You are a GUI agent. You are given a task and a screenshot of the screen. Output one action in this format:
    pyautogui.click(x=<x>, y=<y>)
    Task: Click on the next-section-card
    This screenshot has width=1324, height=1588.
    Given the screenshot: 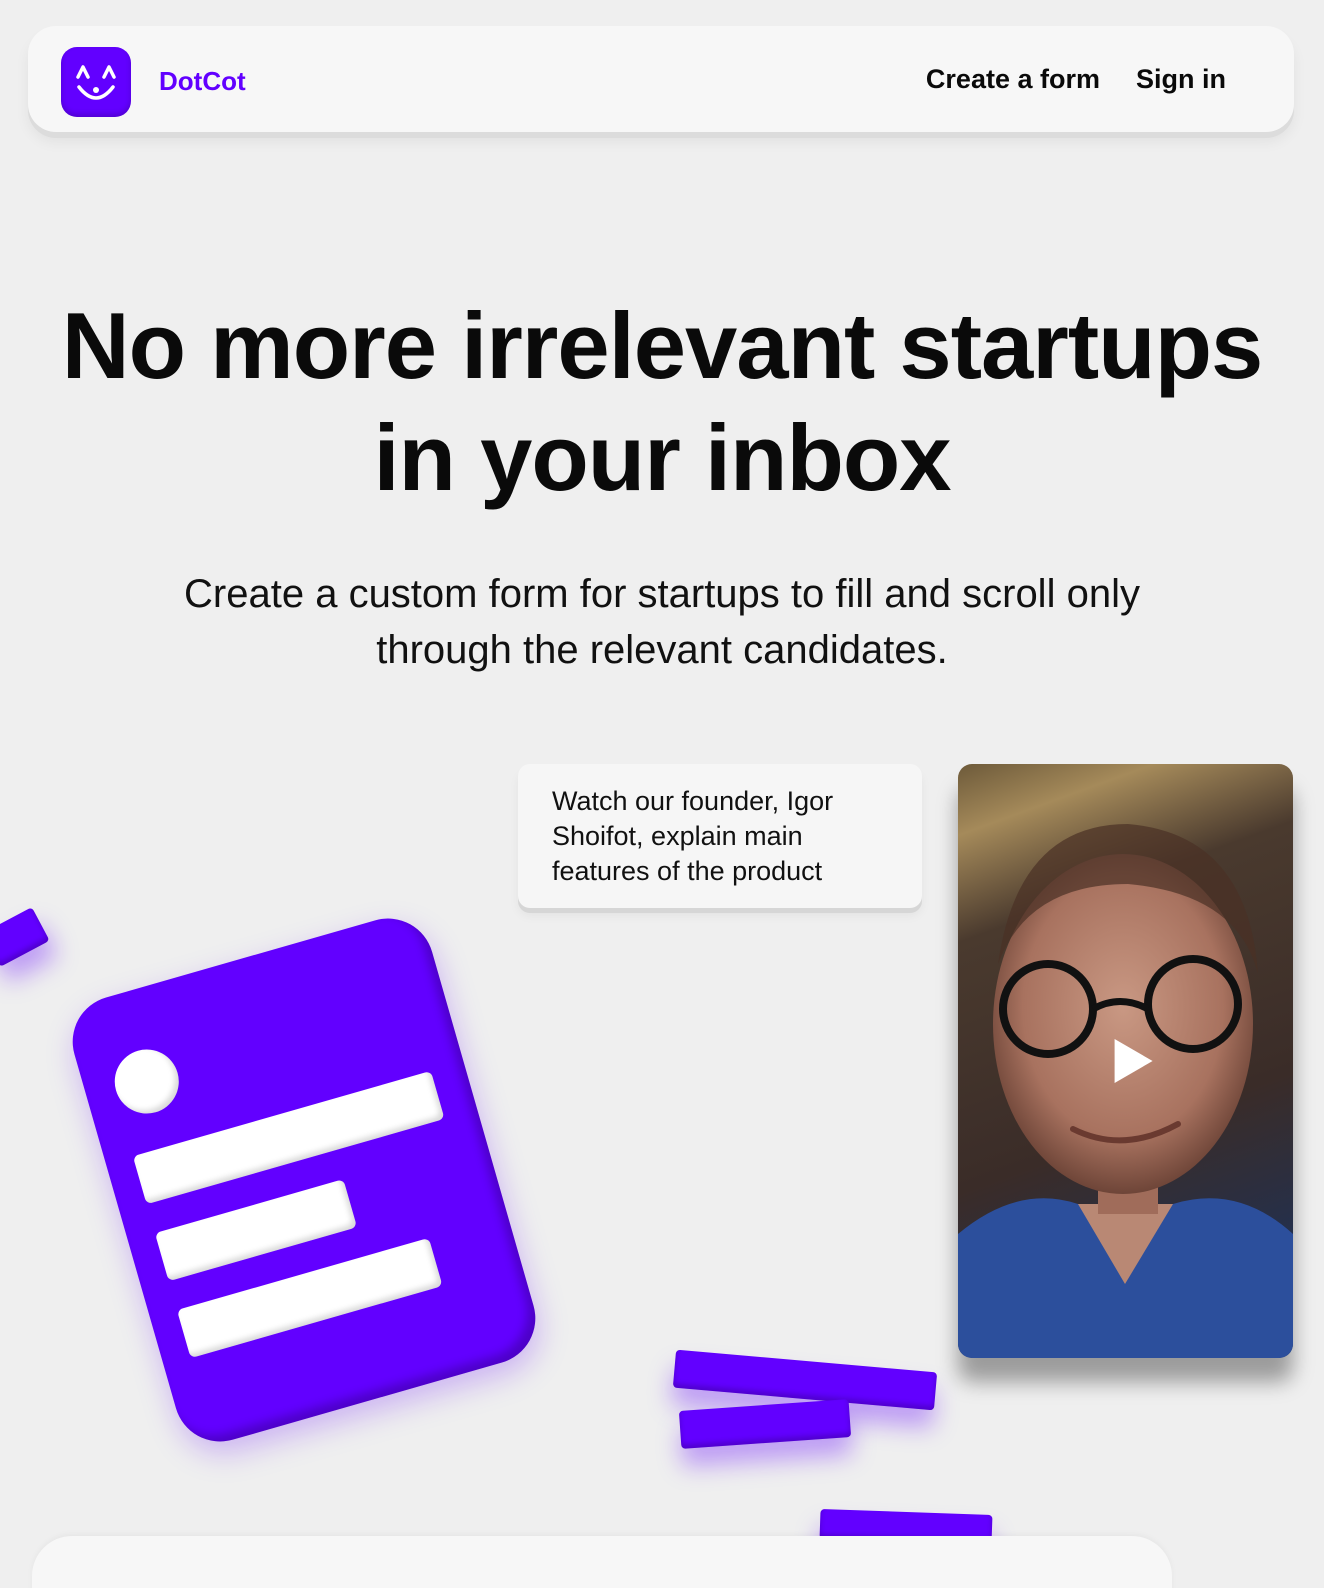 What is the action you would take?
    pyautogui.click(x=602, y=1562)
    